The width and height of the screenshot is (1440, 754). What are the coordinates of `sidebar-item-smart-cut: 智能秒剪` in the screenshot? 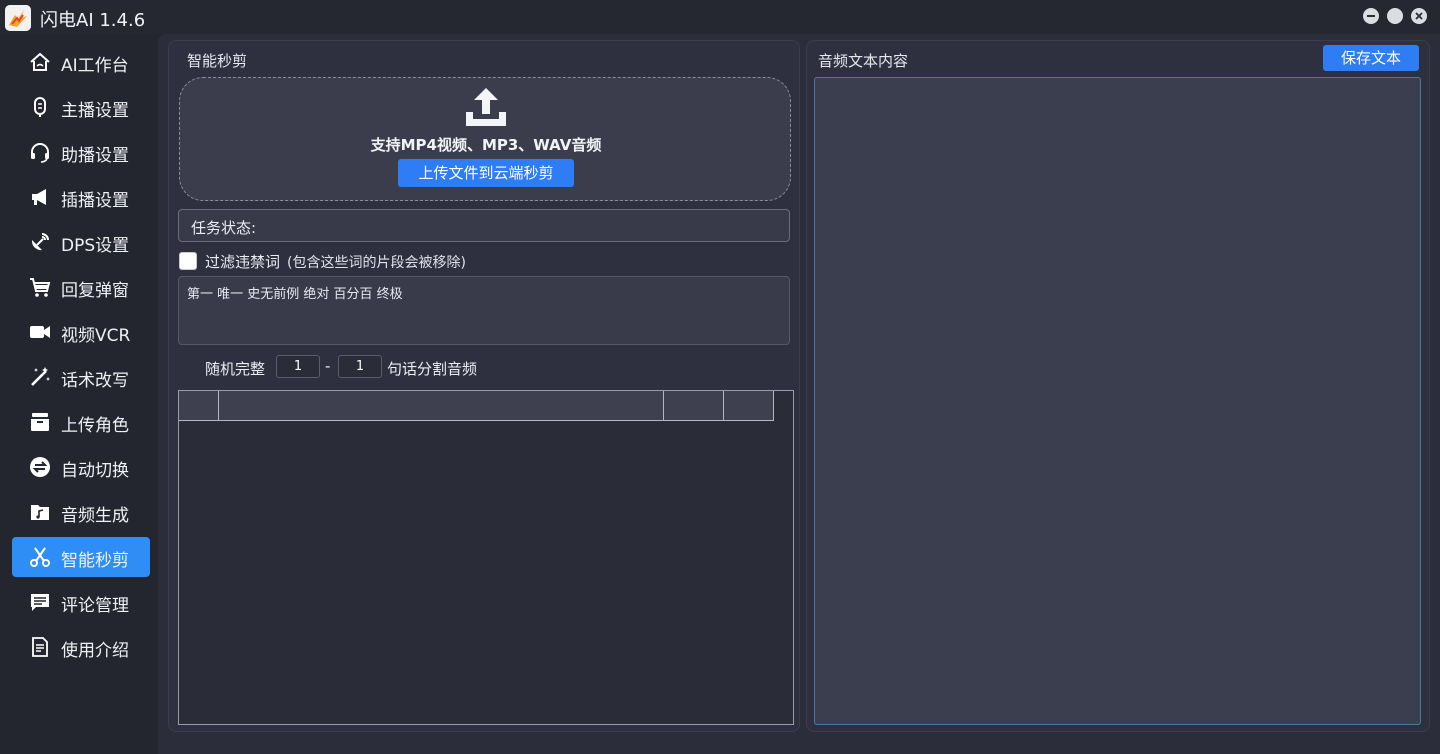 It's located at (81, 557).